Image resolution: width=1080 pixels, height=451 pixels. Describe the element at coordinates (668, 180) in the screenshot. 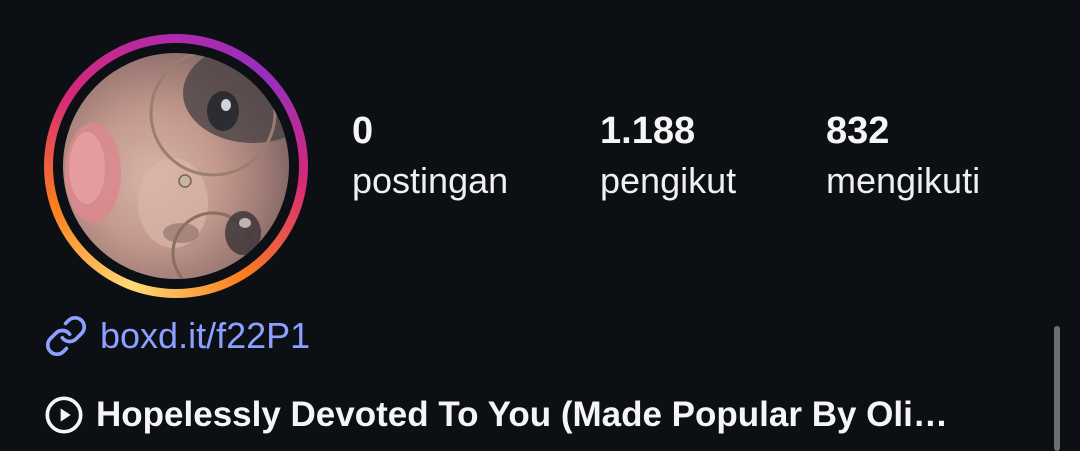

I see `followers-label: pengikut` at that location.